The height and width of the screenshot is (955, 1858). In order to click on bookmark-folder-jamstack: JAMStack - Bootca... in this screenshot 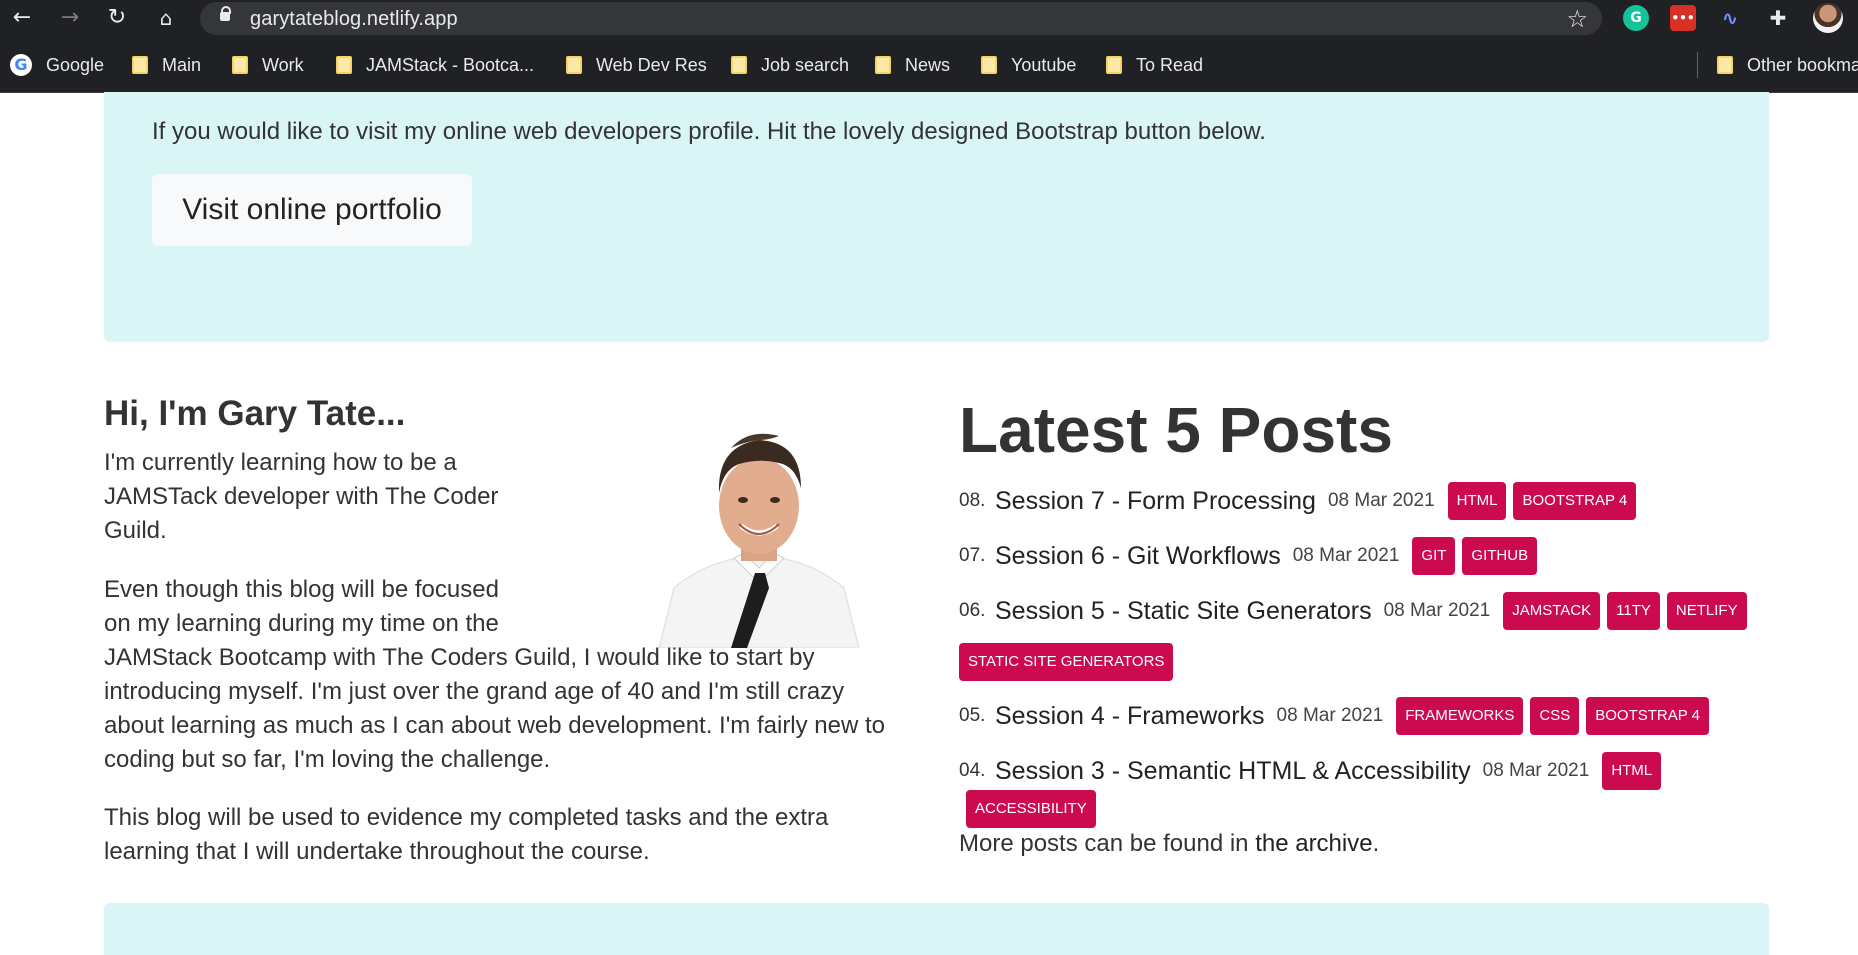, I will do `click(435, 65)`.